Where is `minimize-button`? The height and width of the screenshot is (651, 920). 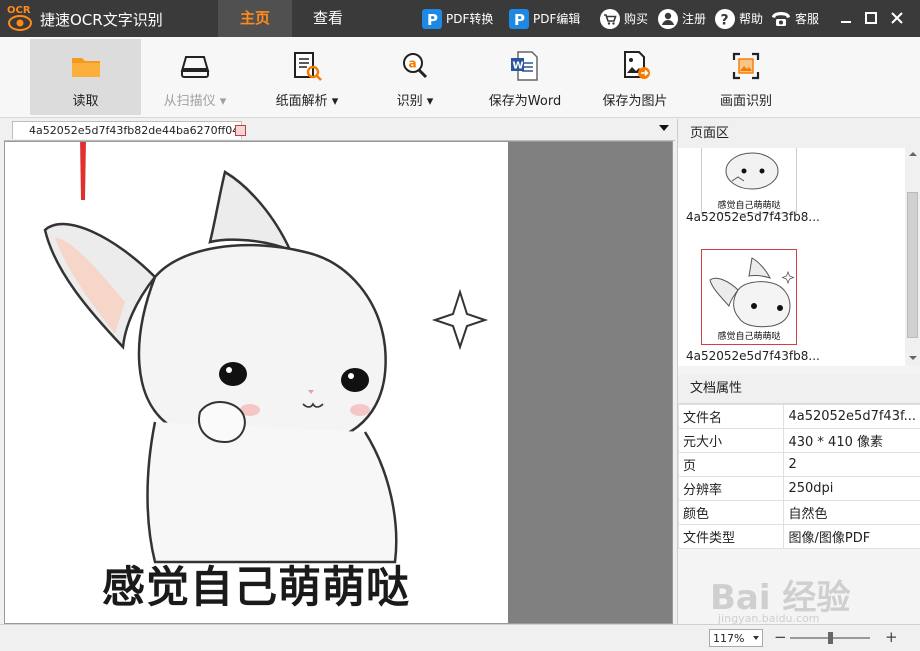
minimize-button is located at coordinates (846, 18).